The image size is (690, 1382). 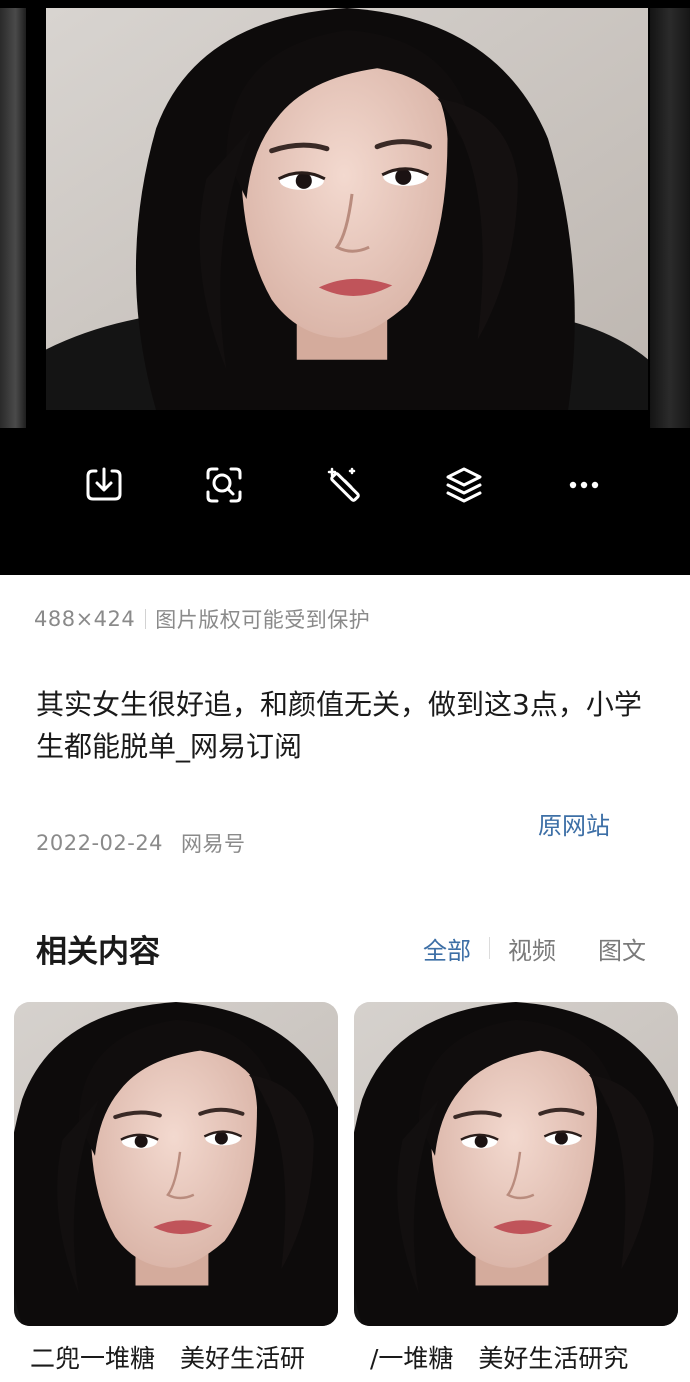 I want to click on previous-image-preview, so click(x=13, y=218).